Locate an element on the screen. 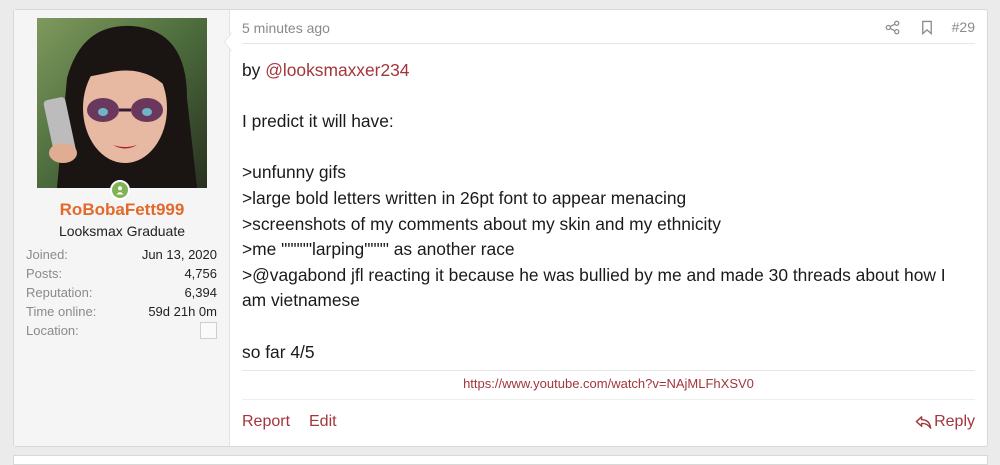  online-dot-icon is located at coordinates (120, 190).